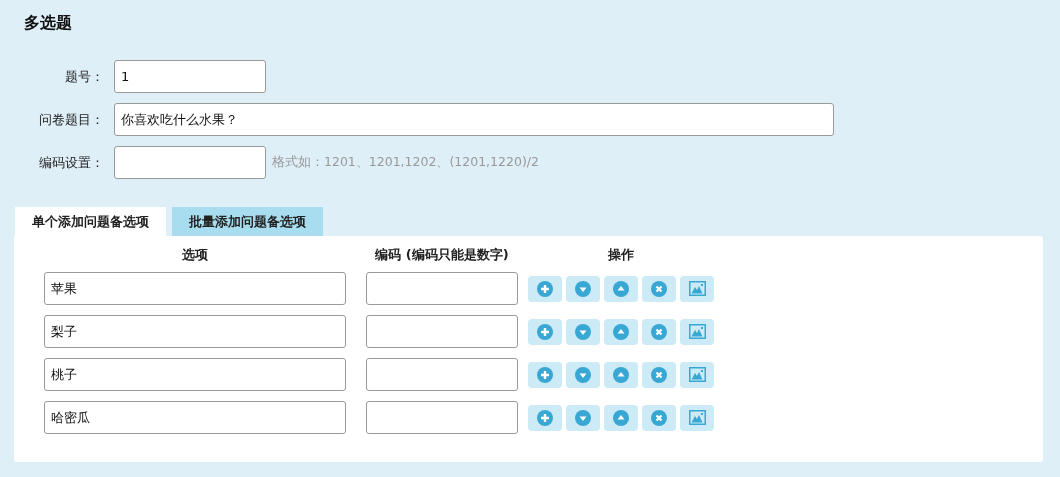  Describe the element at coordinates (190, 162) in the screenshot. I see `input-field` at that location.